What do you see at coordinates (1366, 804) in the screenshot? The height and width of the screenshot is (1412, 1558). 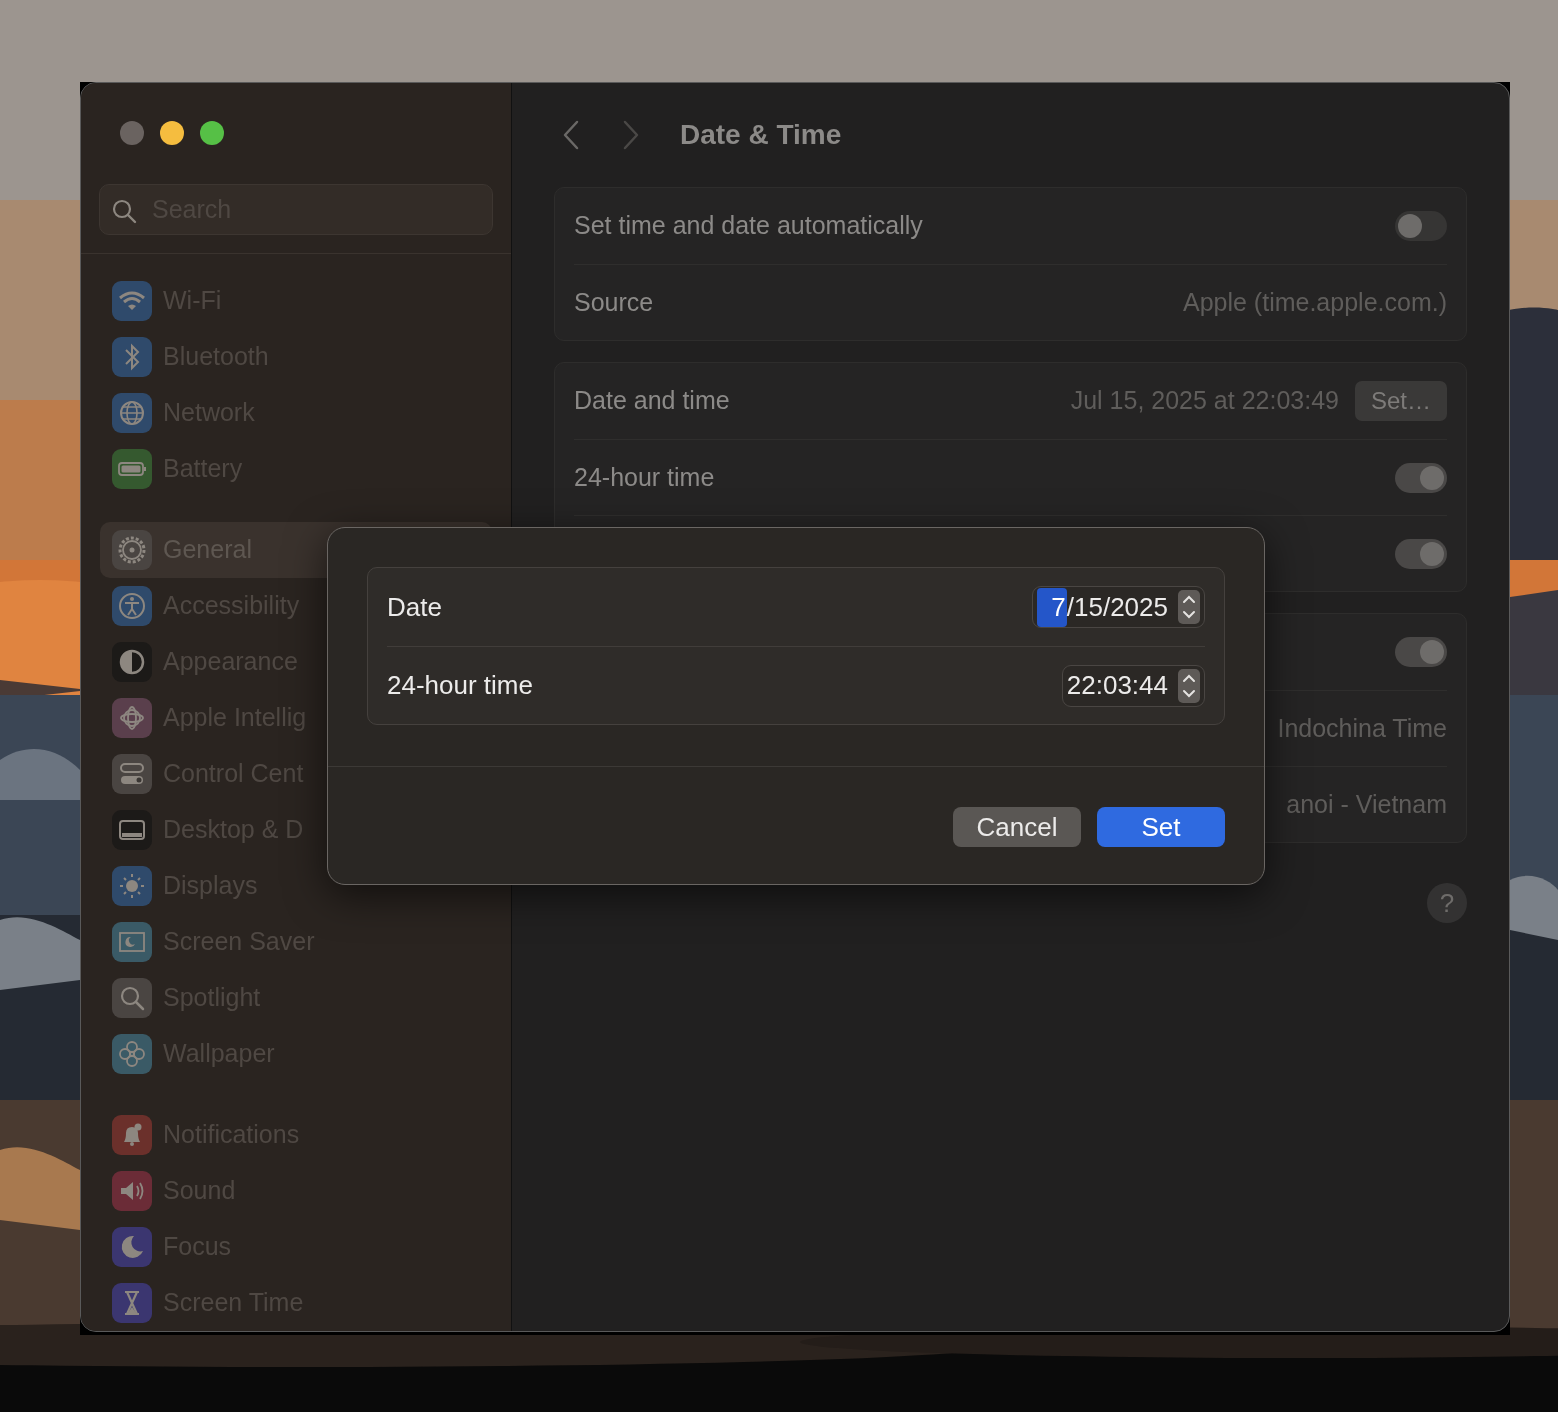 I see `setting-value: anoi - Vietnam` at bounding box center [1366, 804].